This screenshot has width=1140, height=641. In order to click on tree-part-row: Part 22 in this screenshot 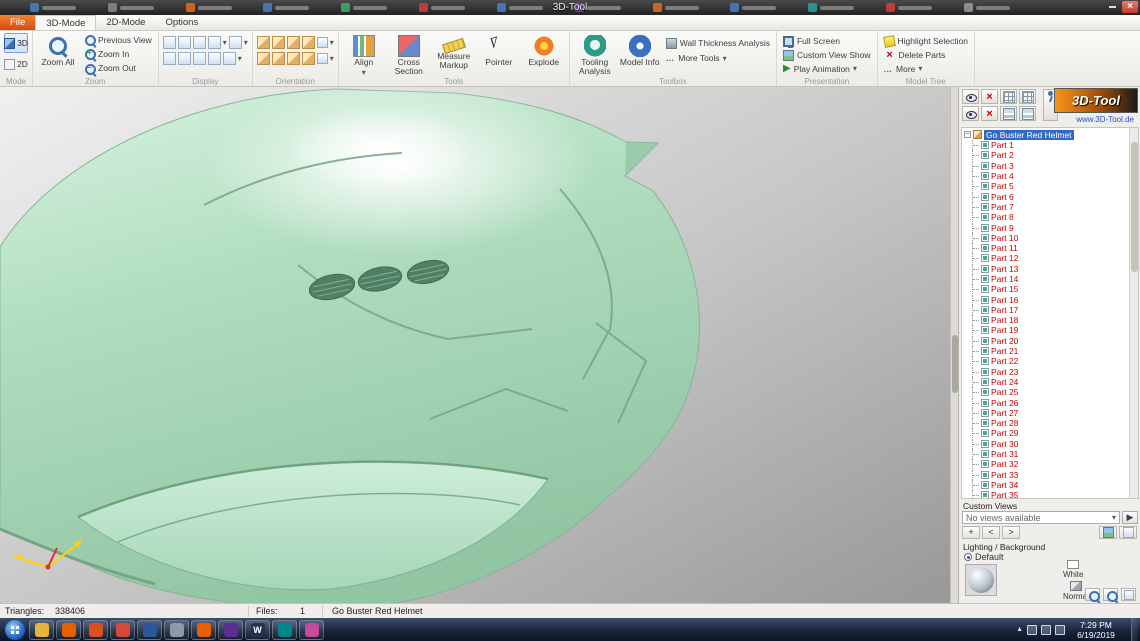, I will do `click(1046, 361)`.